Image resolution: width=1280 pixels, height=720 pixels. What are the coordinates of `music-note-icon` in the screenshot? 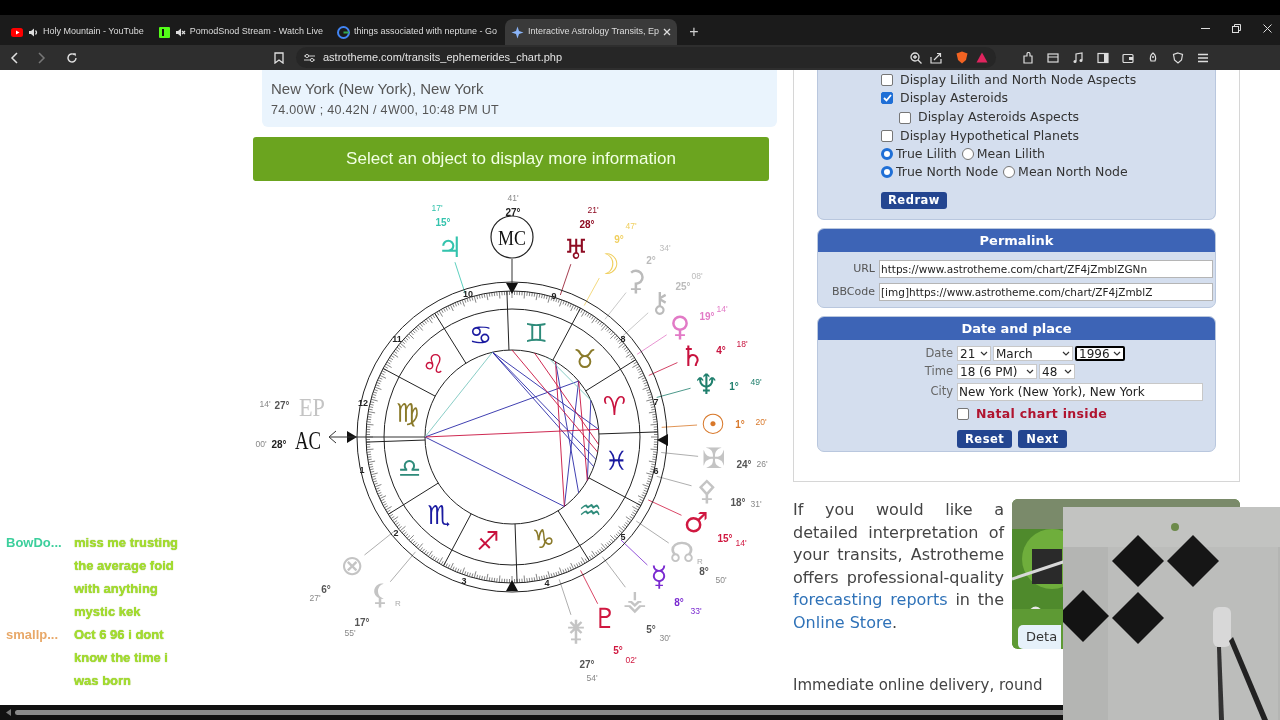 It's located at (1078, 57).